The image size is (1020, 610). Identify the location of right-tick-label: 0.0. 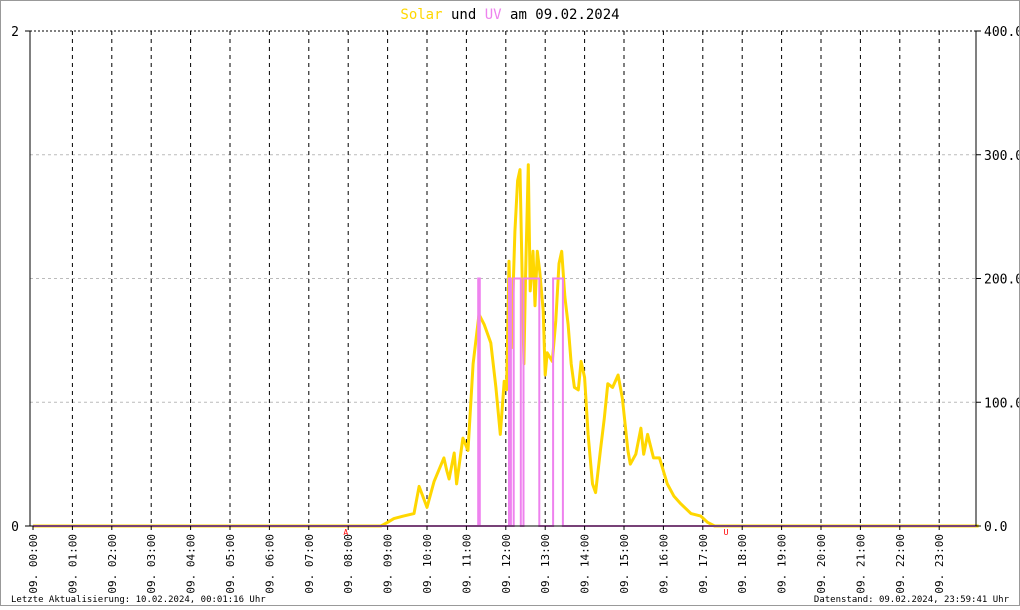
(995, 527).